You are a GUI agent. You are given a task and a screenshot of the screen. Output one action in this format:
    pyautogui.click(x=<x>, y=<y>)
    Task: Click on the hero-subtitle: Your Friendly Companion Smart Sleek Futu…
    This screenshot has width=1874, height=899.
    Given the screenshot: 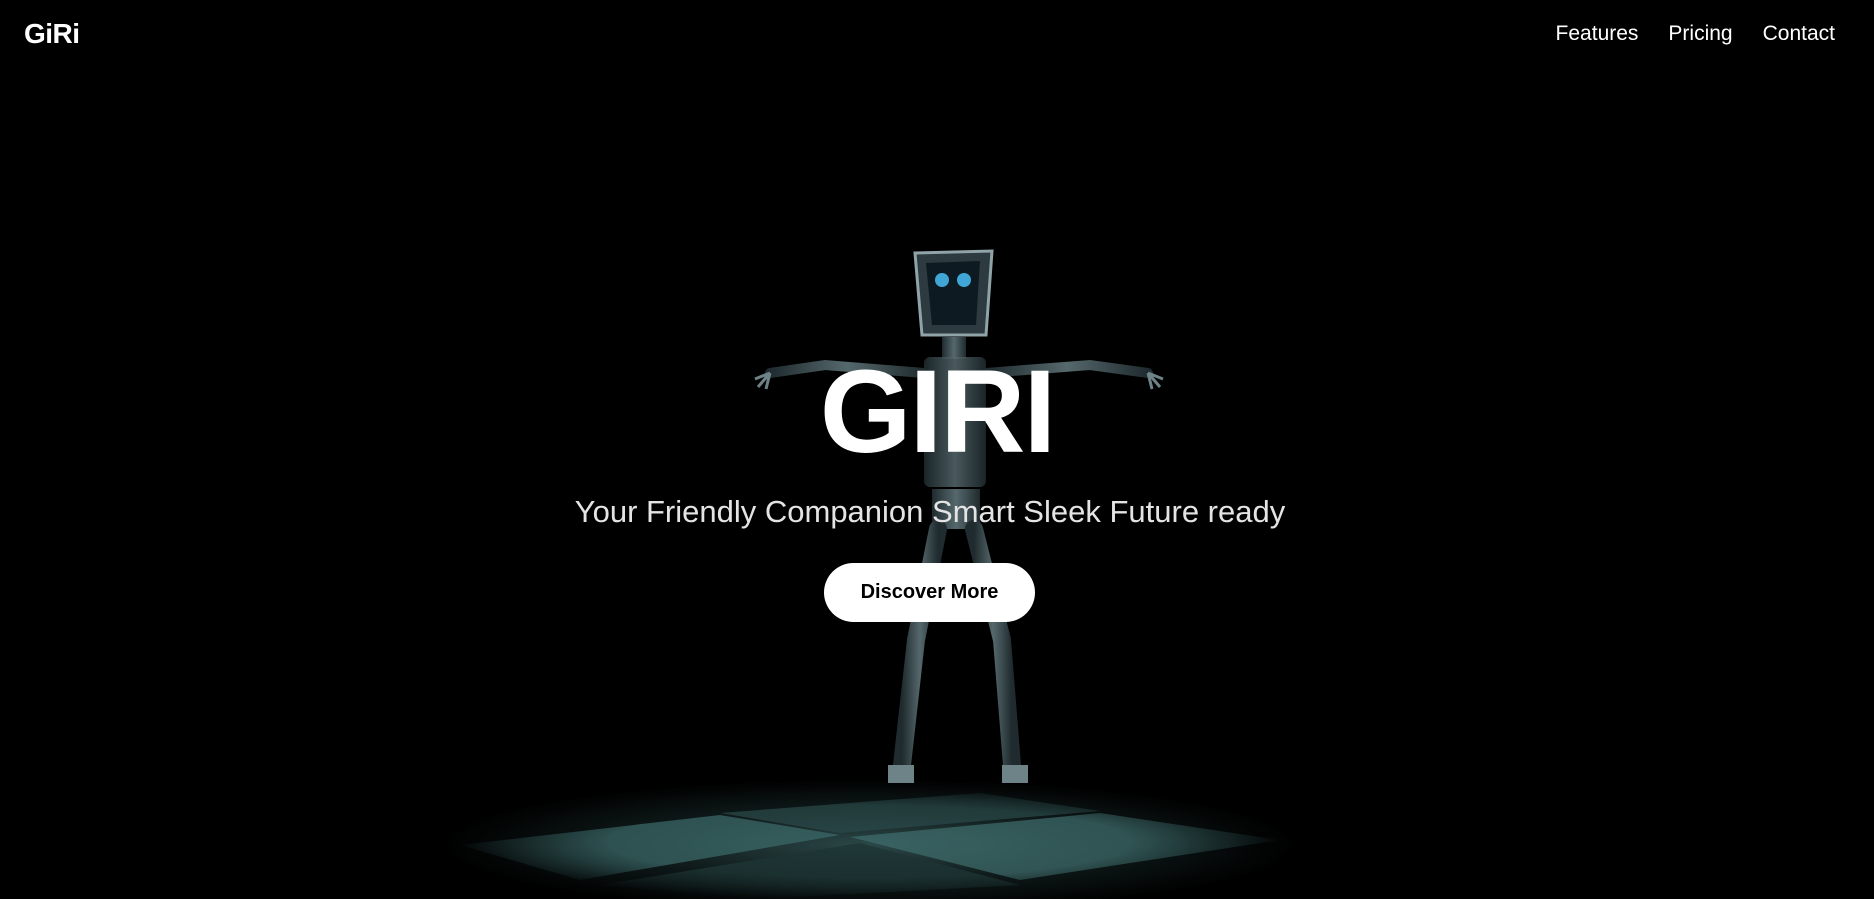 What is the action you would take?
    pyautogui.click(x=930, y=511)
    